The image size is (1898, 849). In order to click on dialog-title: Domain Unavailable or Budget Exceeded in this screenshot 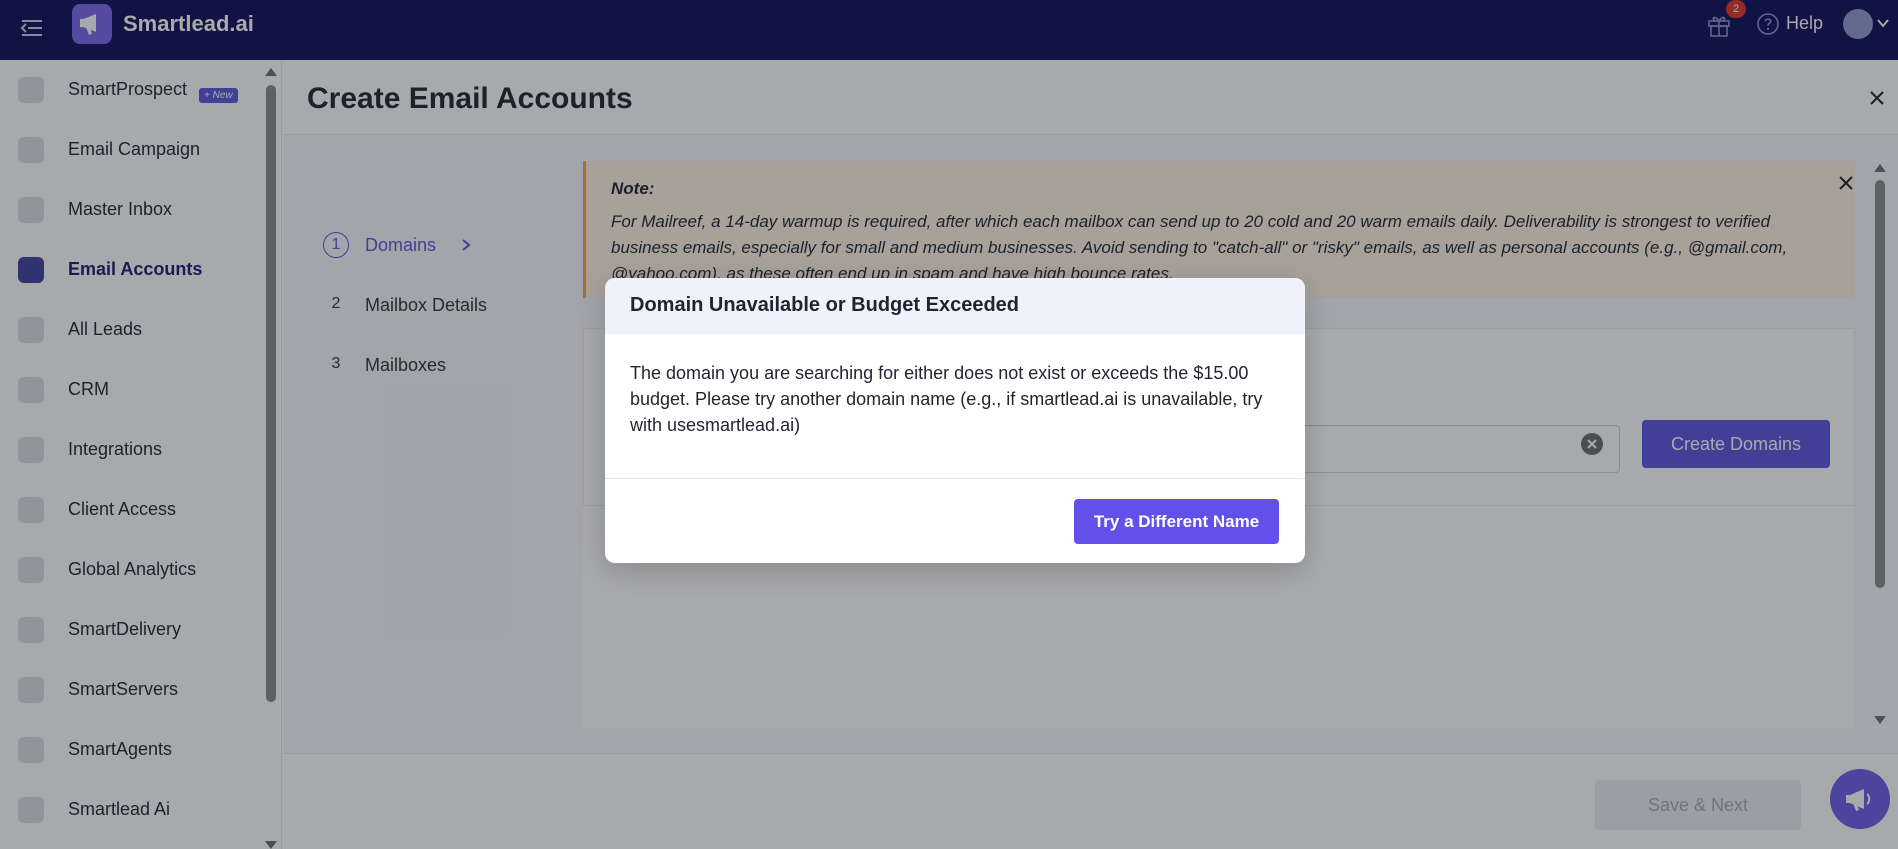, I will do `click(824, 305)`.